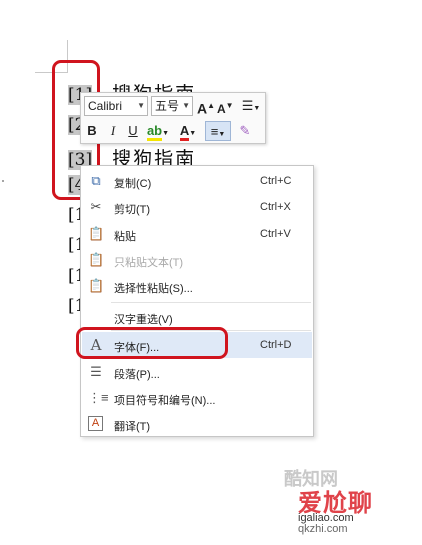  Describe the element at coordinates (96, 233) in the screenshot. I see `paste-icon: 📋` at that location.